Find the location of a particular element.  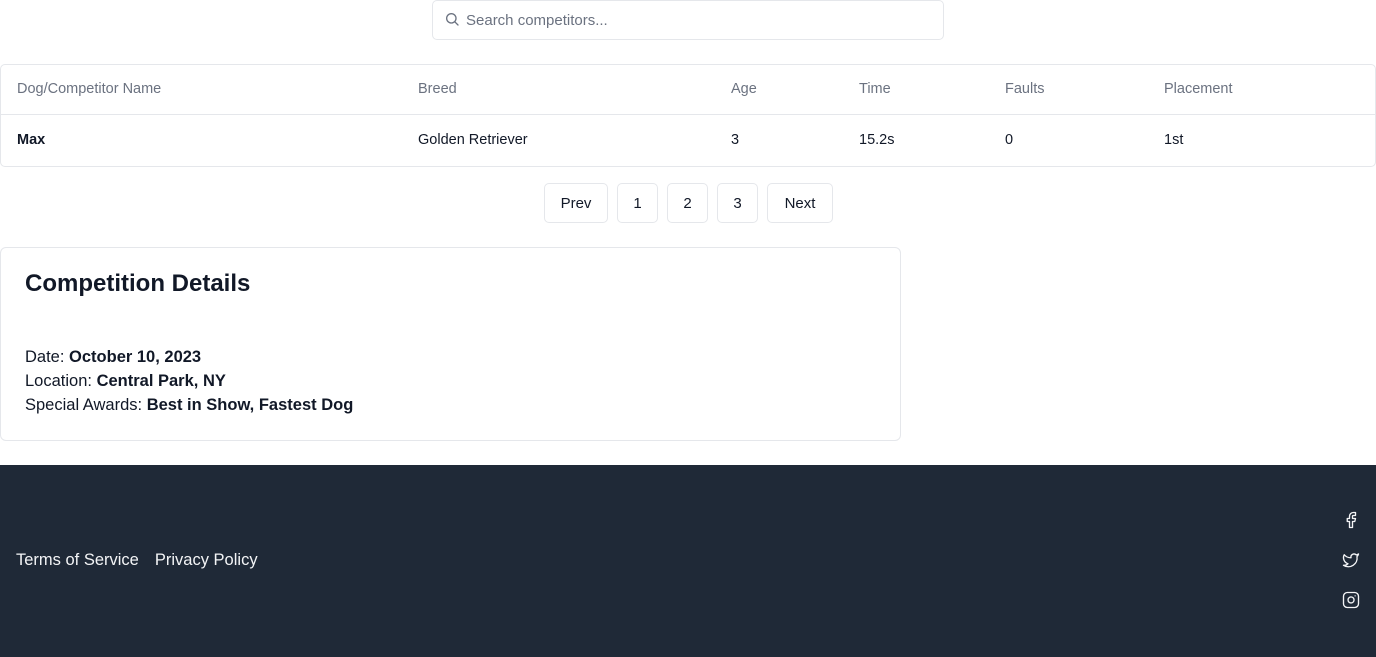

twitter-icon is located at coordinates (1351, 560).